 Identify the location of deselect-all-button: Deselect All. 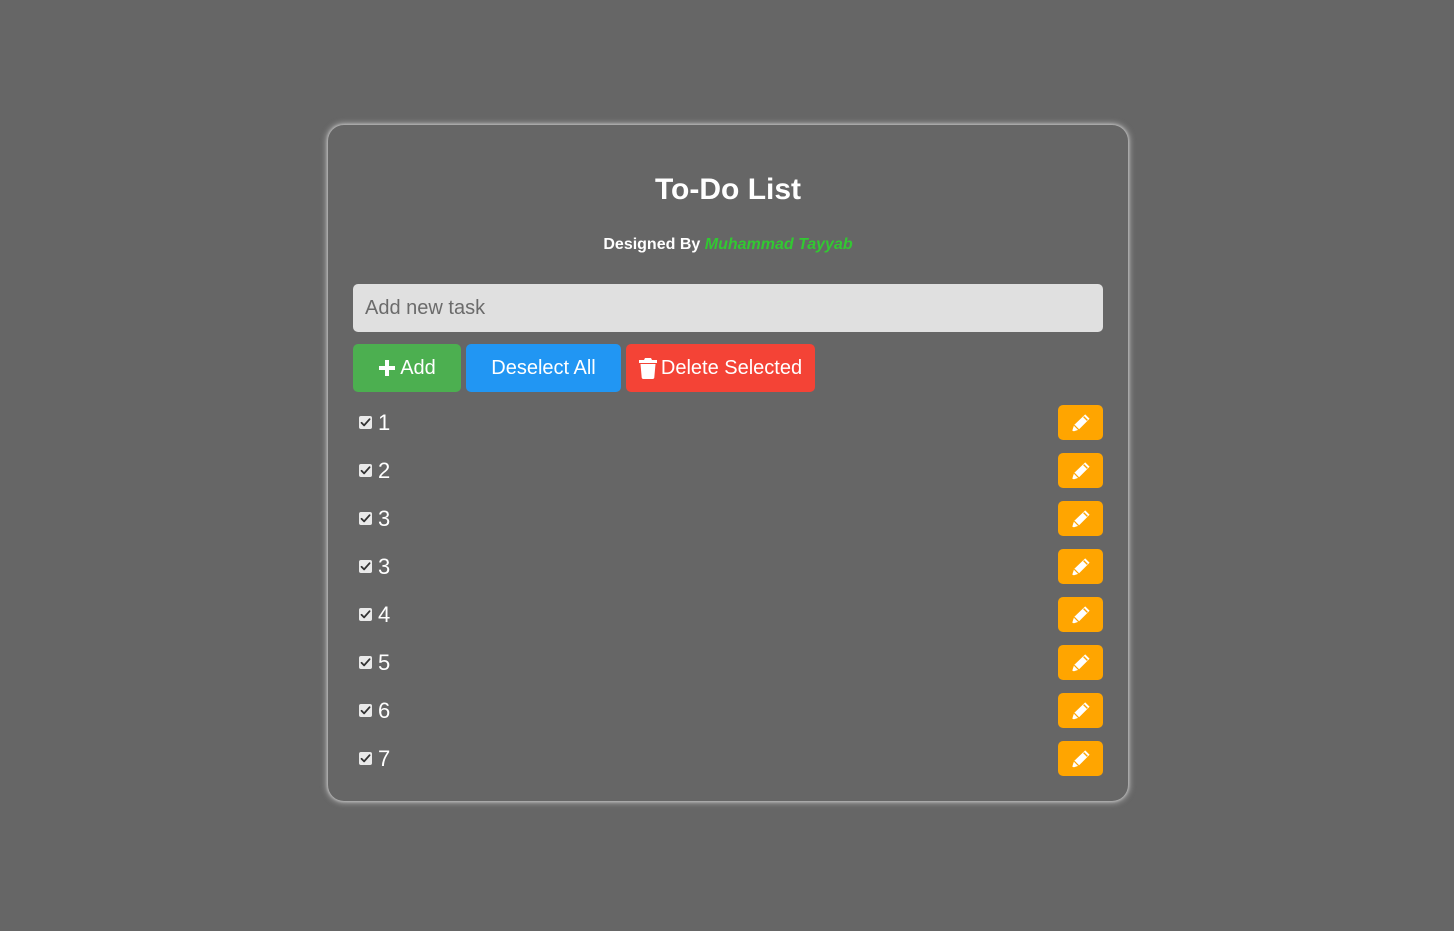
(543, 368).